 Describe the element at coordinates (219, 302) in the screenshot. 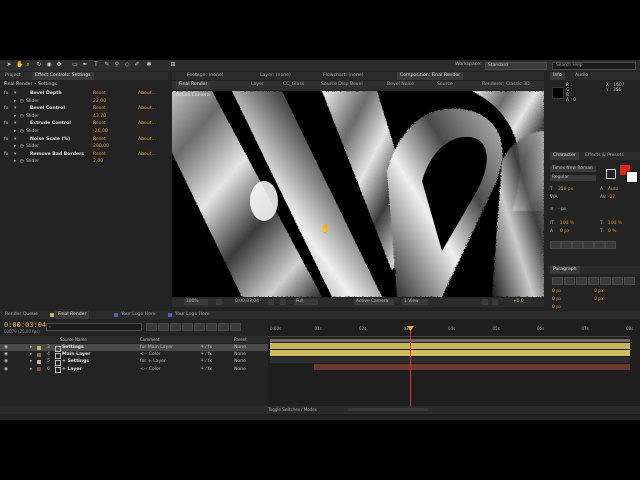

I see `grid-toggle-icon` at that location.